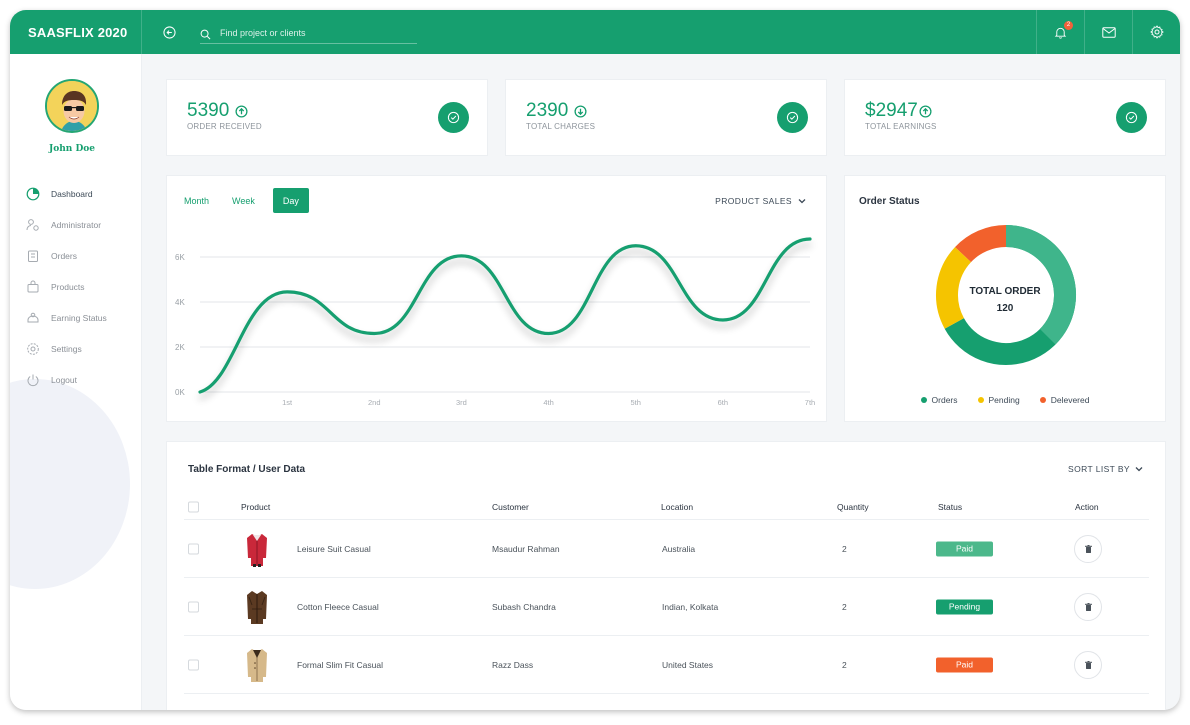 This screenshot has height=725, width=1190. What do you see at coordinates (1139, 469) in the screenshot?
I see `chevron-down-icon` at bounding box center [1139, 469].